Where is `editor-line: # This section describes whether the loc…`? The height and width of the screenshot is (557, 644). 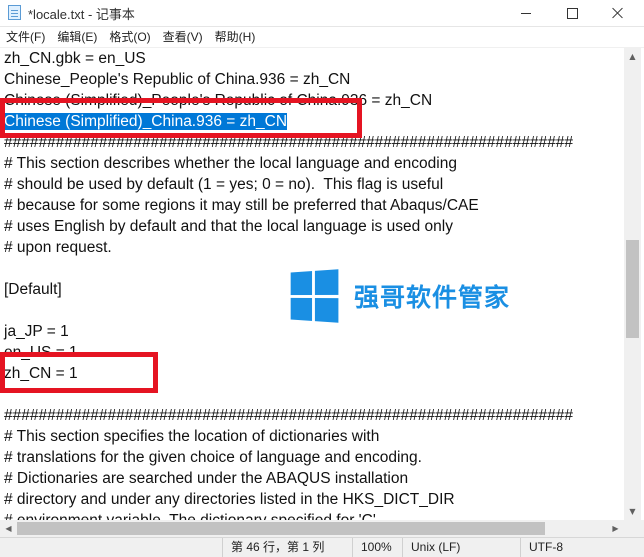 editor-line: # This section describes whether the loc… is located at coordinates (230, 163).